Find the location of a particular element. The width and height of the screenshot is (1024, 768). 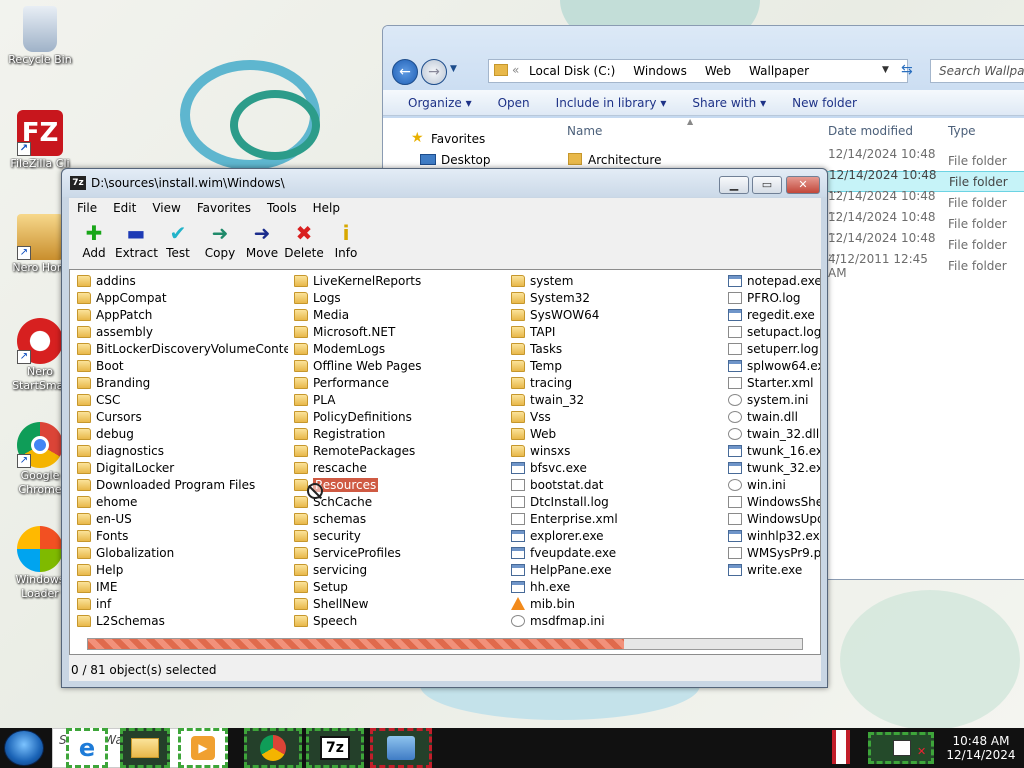

folder-item: twain_32 is located at coordinates (615, 399).